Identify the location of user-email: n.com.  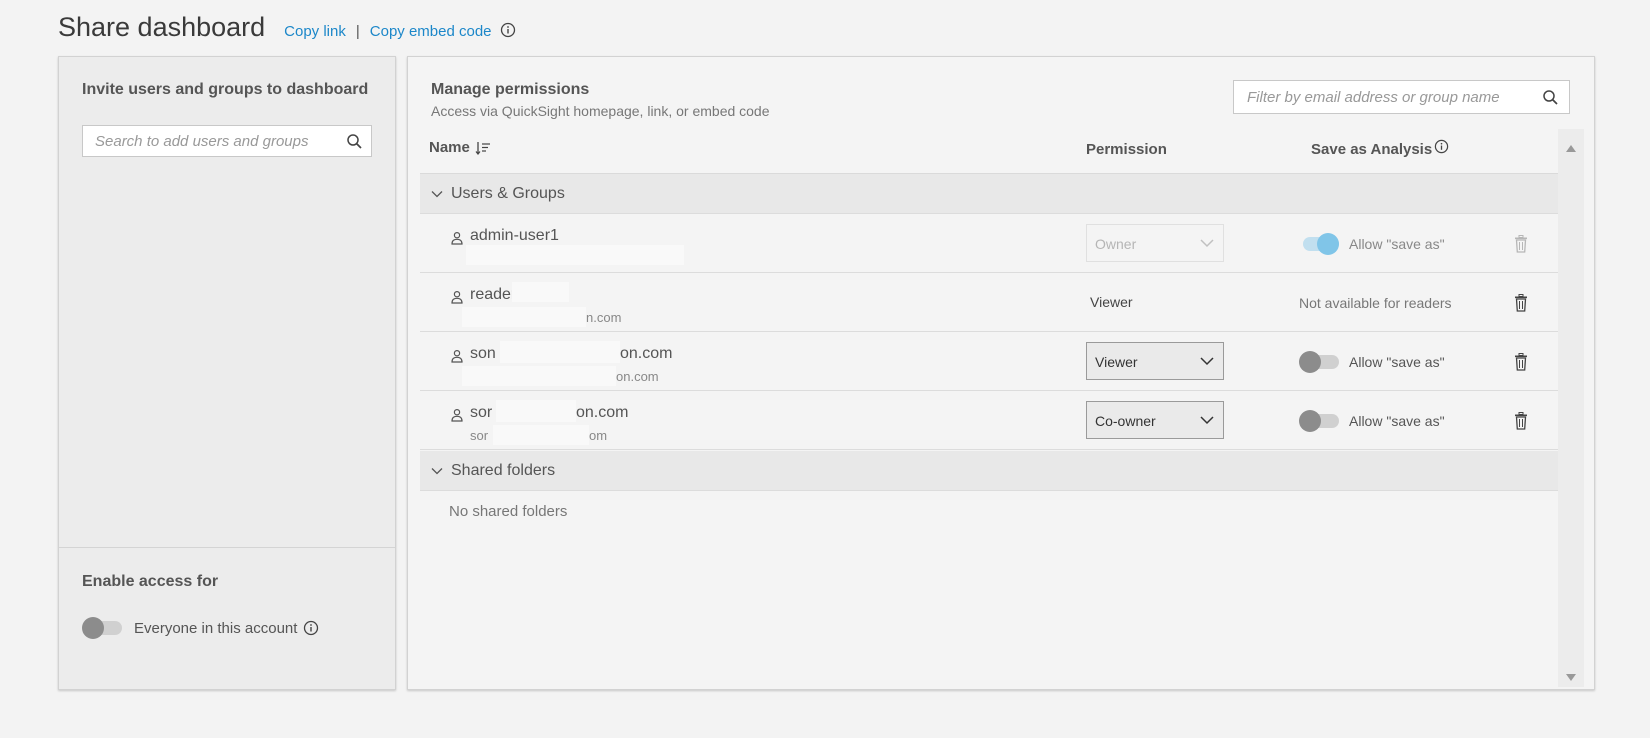
(604, 317).